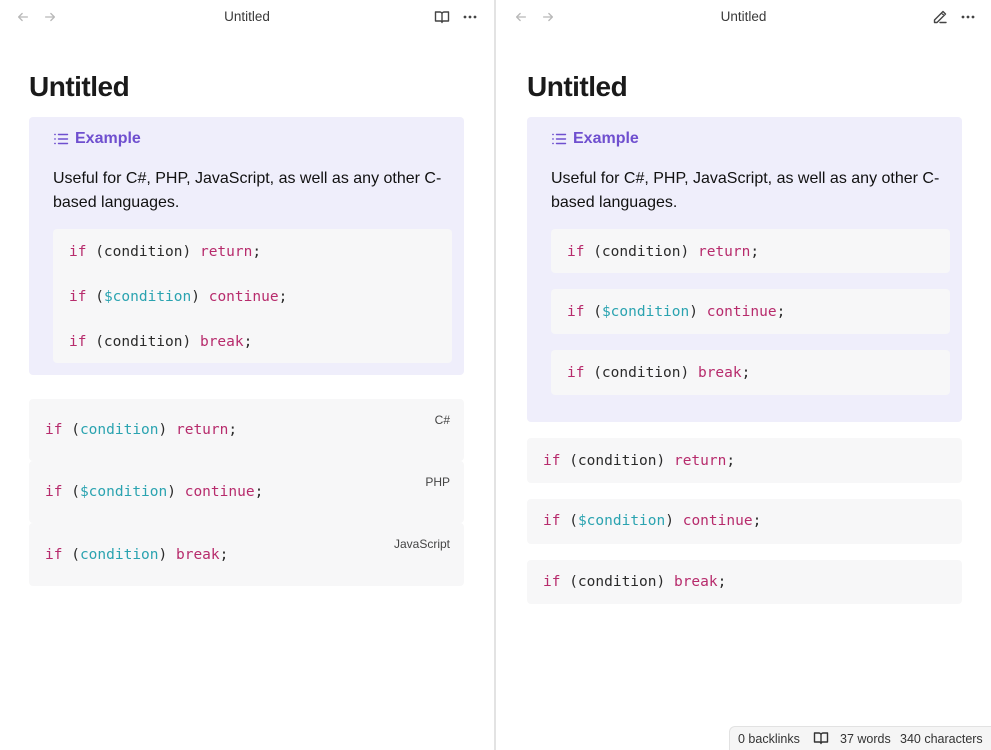 The width and height of the screenshot is (991, 750). What do you see at coordinates (246, 430) in the screenshot?
I see `code-block-csharp: if (condition) return; C#` at bounding box center [246, 430].